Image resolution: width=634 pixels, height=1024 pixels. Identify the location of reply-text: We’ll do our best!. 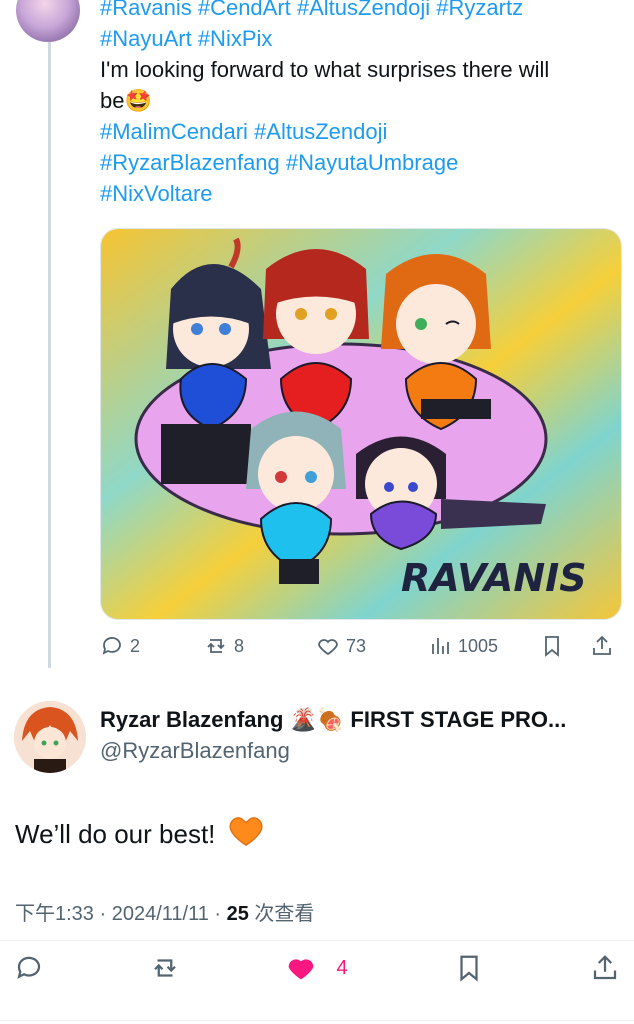
(115, 834).